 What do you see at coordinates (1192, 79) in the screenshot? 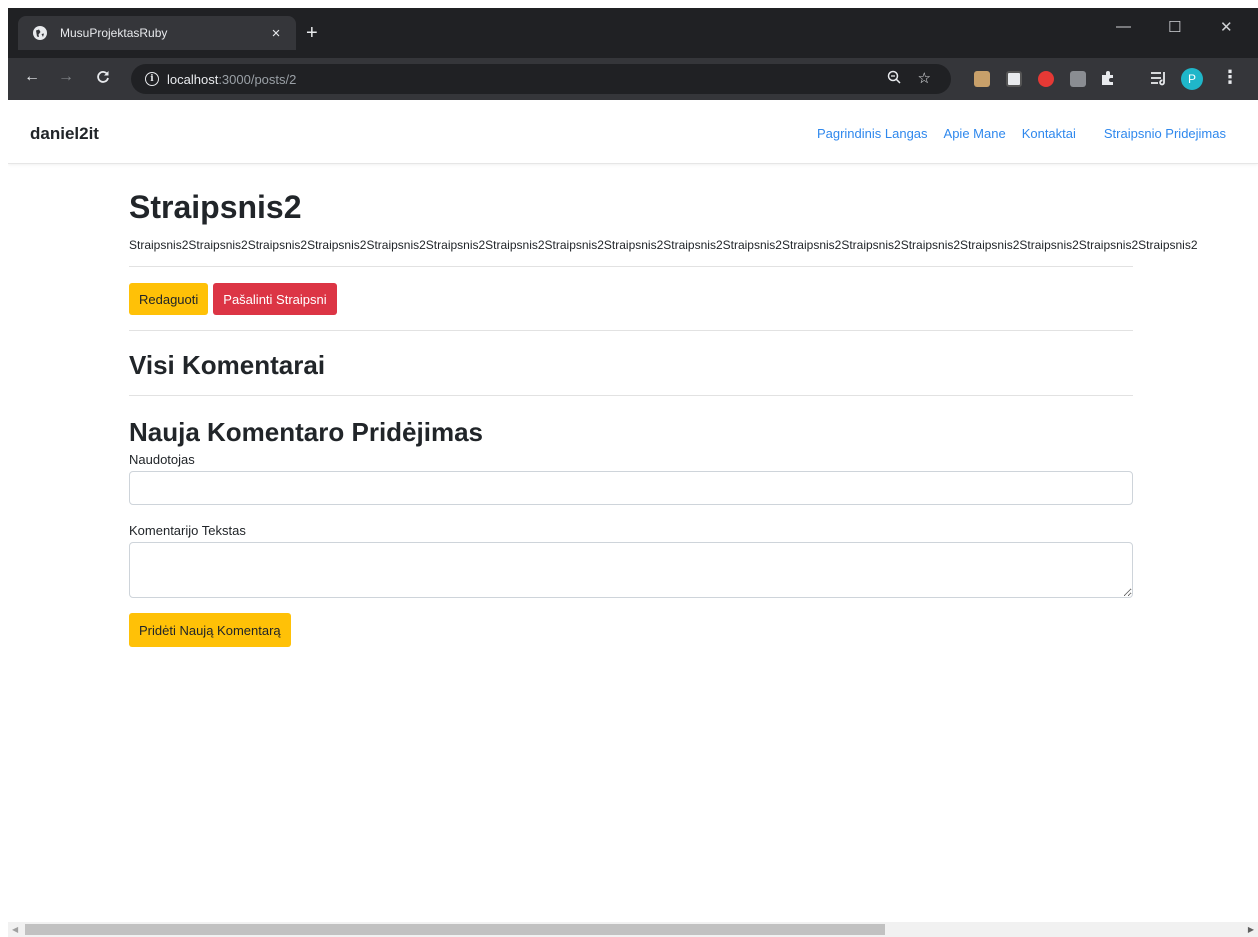
I see `profile-avatar: P` at bounding box center [1192, 79].